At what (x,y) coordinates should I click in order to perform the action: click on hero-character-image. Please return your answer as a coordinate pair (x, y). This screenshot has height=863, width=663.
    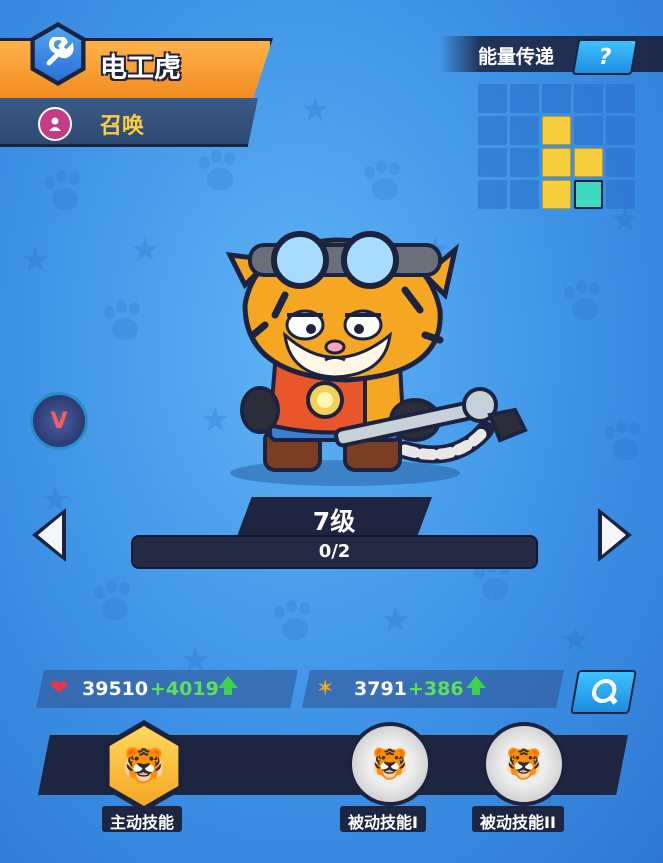
    Looking at the image, I should click on (376, 351).